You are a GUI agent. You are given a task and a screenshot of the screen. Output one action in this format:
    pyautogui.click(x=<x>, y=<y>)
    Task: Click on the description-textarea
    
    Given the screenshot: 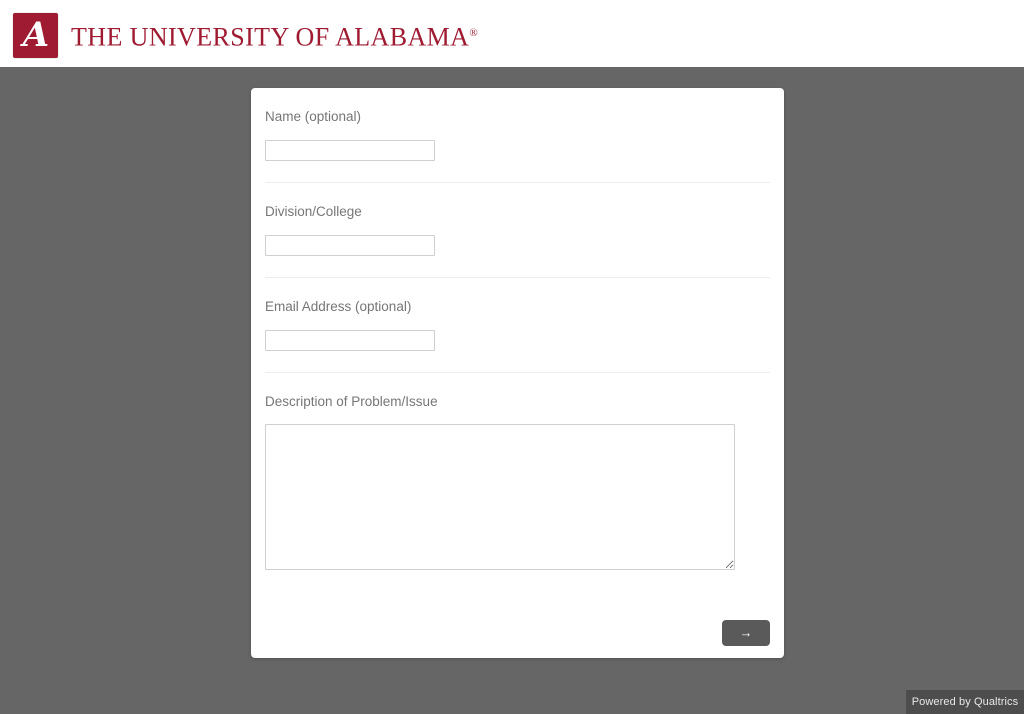 What is the action you would take?
    pyautogui.click(x=500, y=497)
    